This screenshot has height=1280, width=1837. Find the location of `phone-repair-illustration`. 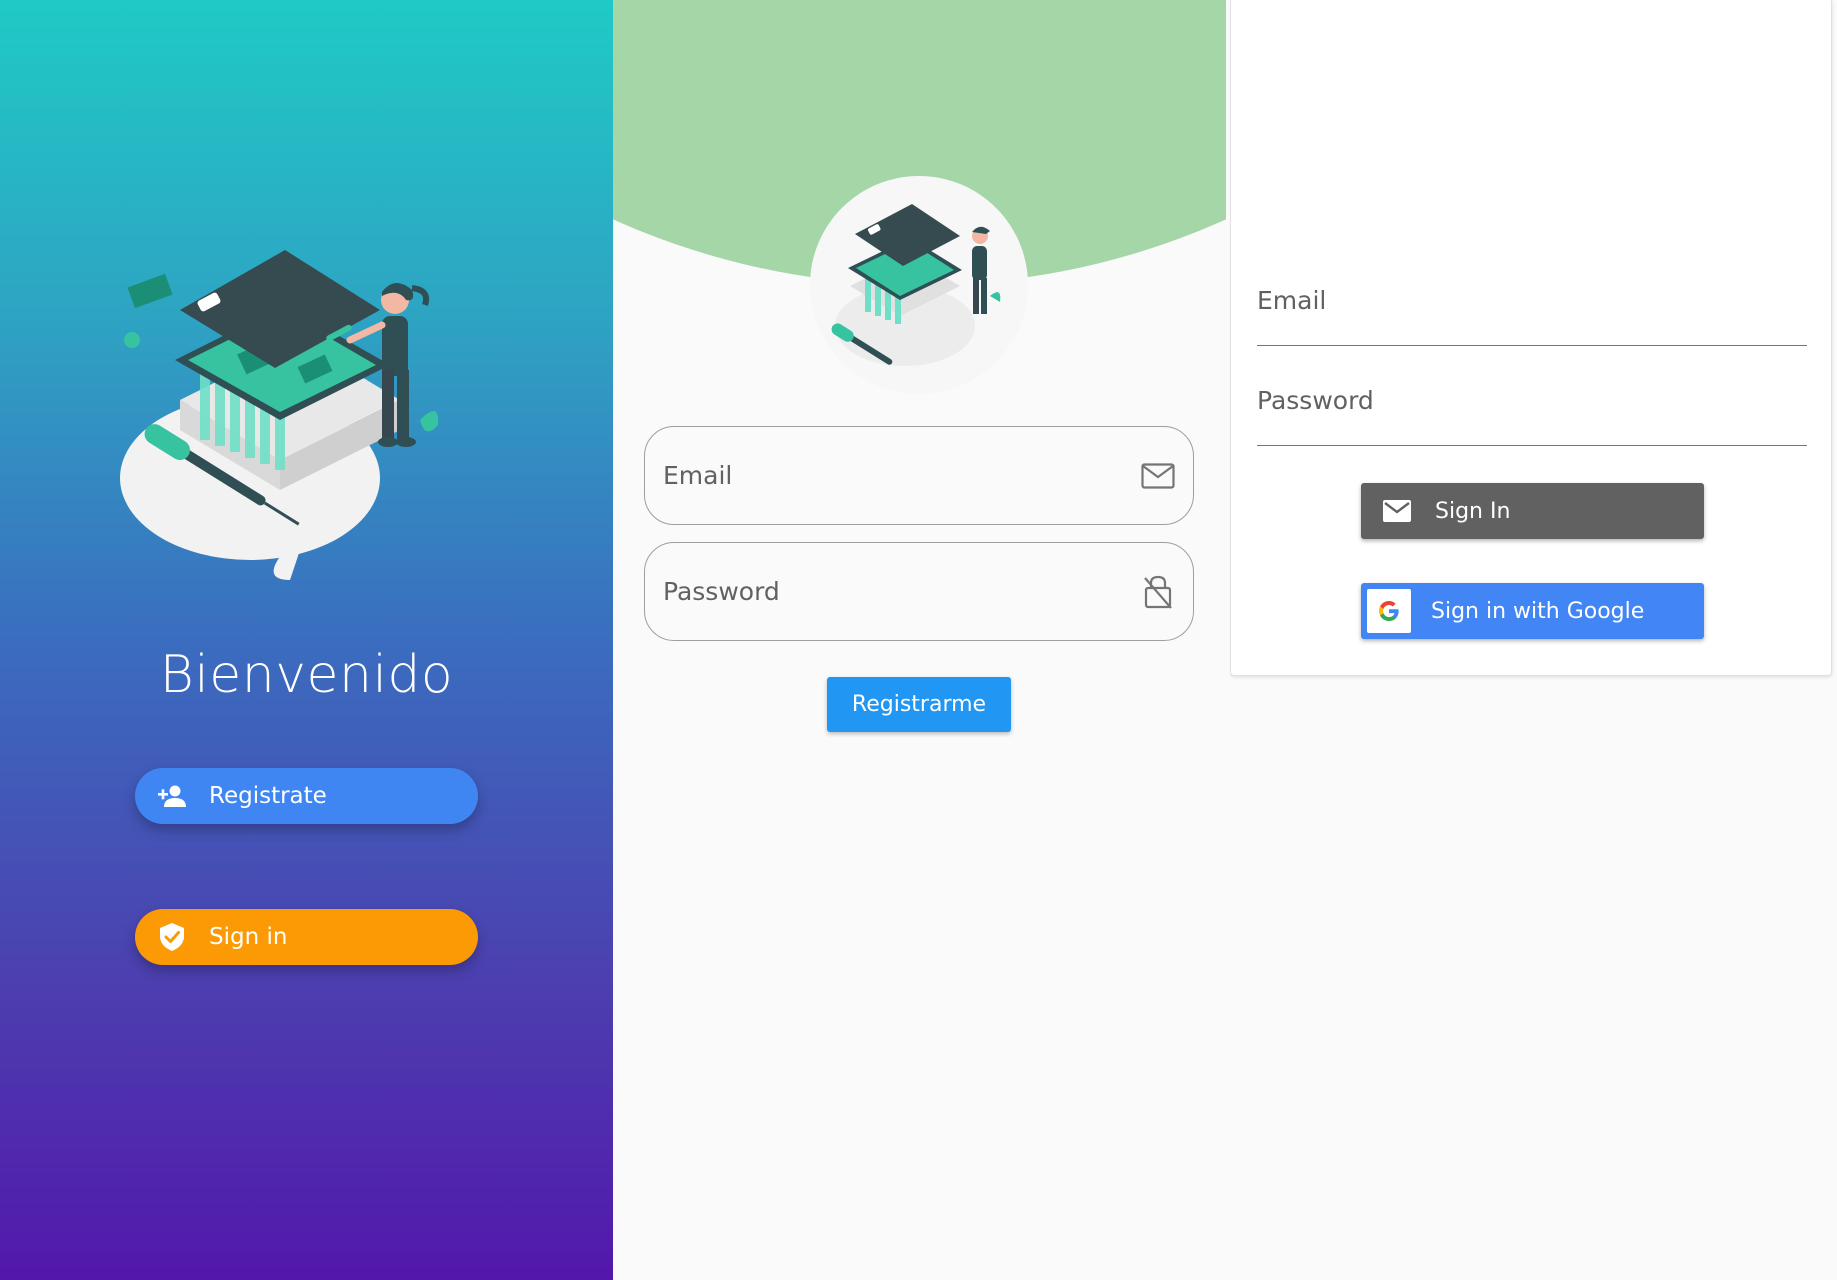

phone-repair-illustration is located at coordinates (305, 420).